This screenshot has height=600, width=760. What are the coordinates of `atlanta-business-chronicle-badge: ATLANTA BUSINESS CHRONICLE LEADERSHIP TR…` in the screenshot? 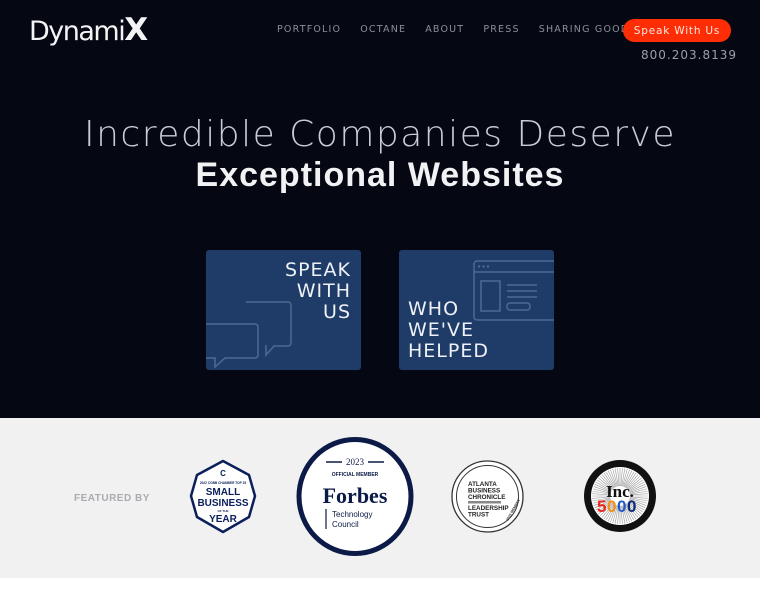 It's located at (487, 496).